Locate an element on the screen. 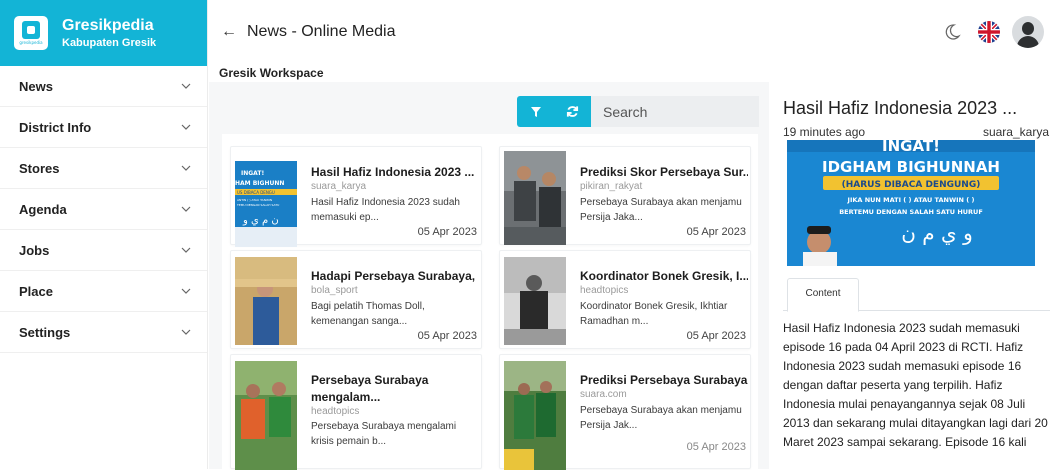 This screenshot has width=1054, height=470. sidebar-item-label: News is located at coordinates (36, 86).